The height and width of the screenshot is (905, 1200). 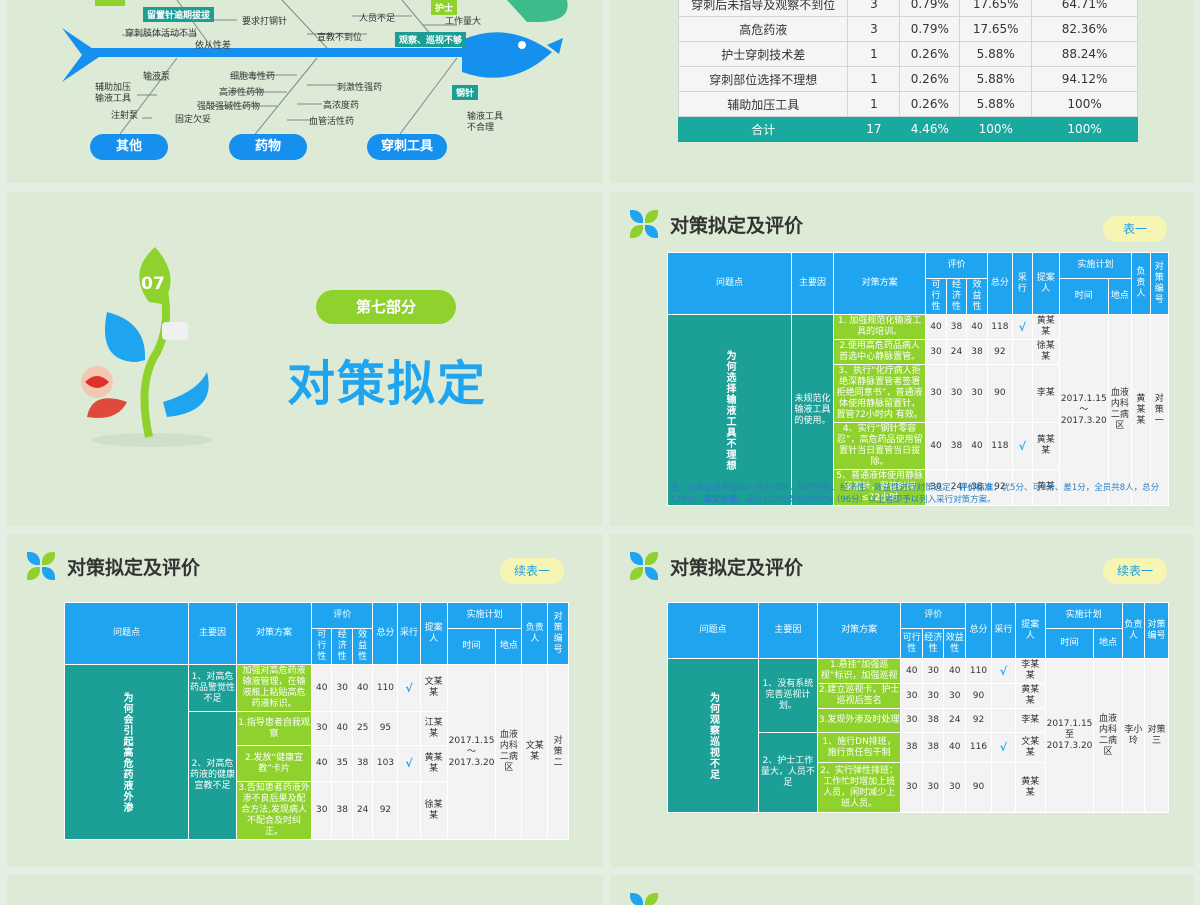 What do you see at coordinates (874, 29) in the screenshot?
I see `table-cell: 3` at bounding box center [874, 29].